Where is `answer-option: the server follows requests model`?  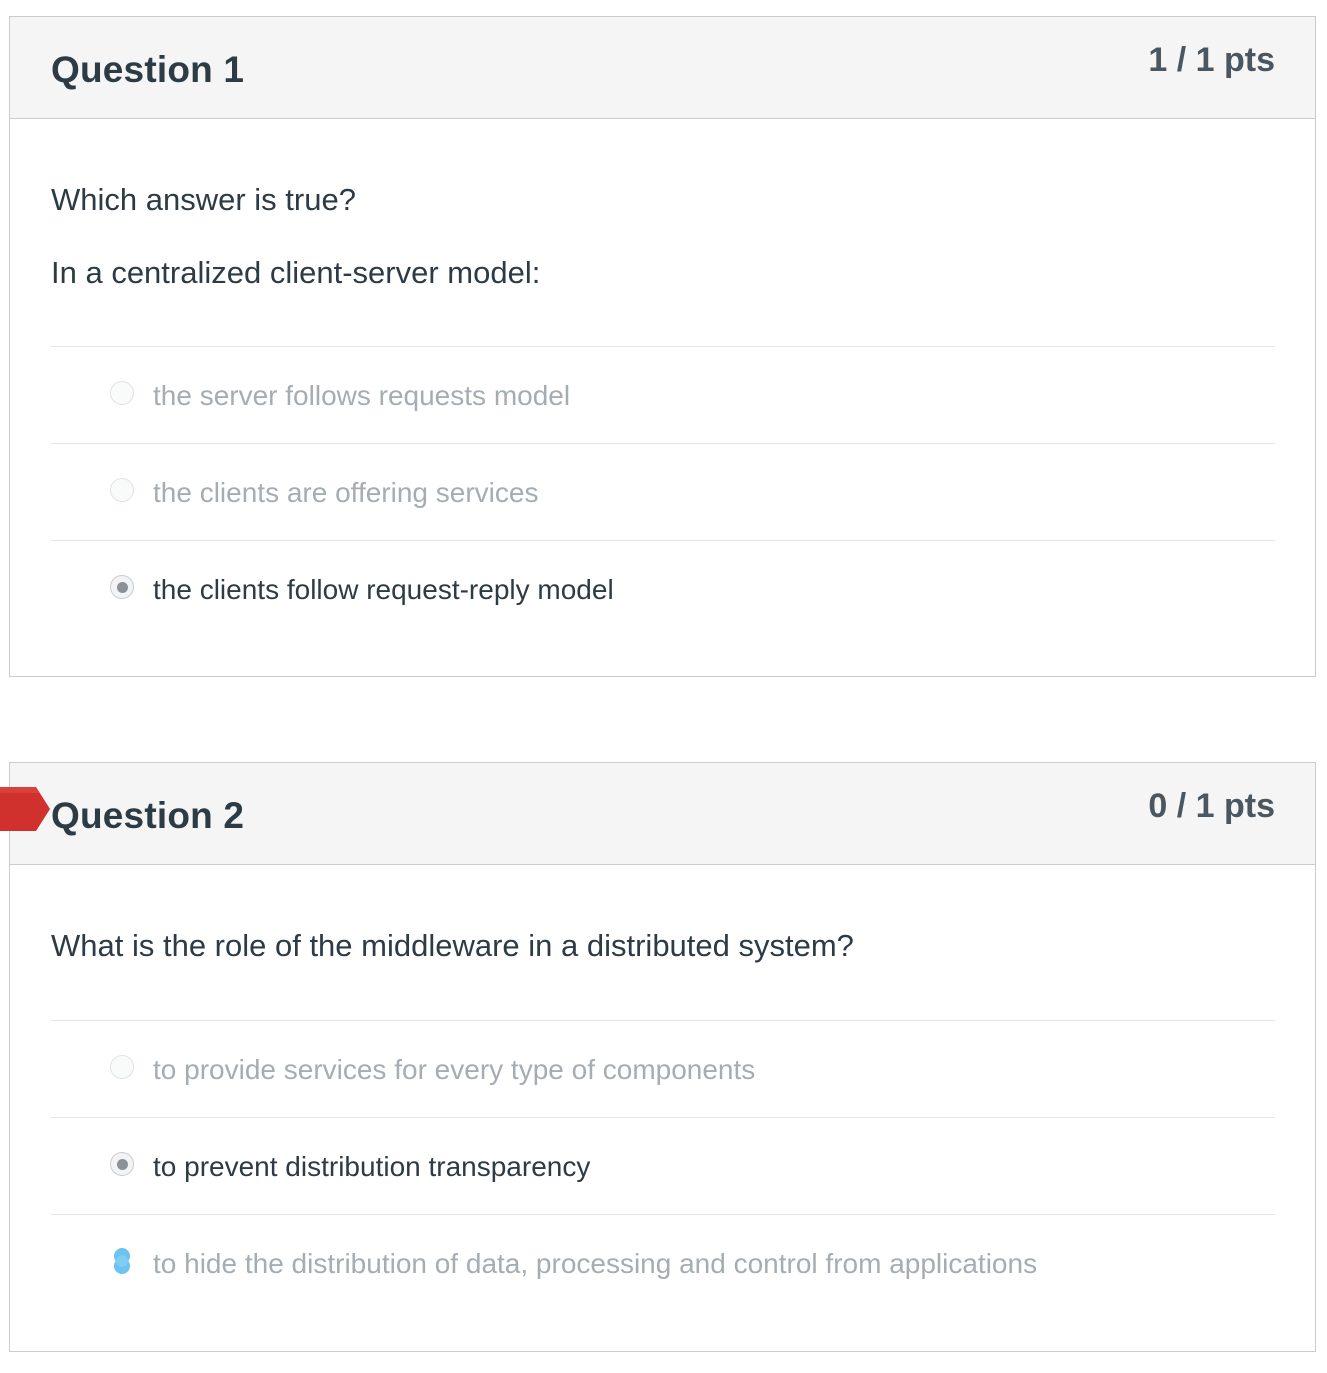 answer-option: the server follows requests model is located at coordinates (663, 394).